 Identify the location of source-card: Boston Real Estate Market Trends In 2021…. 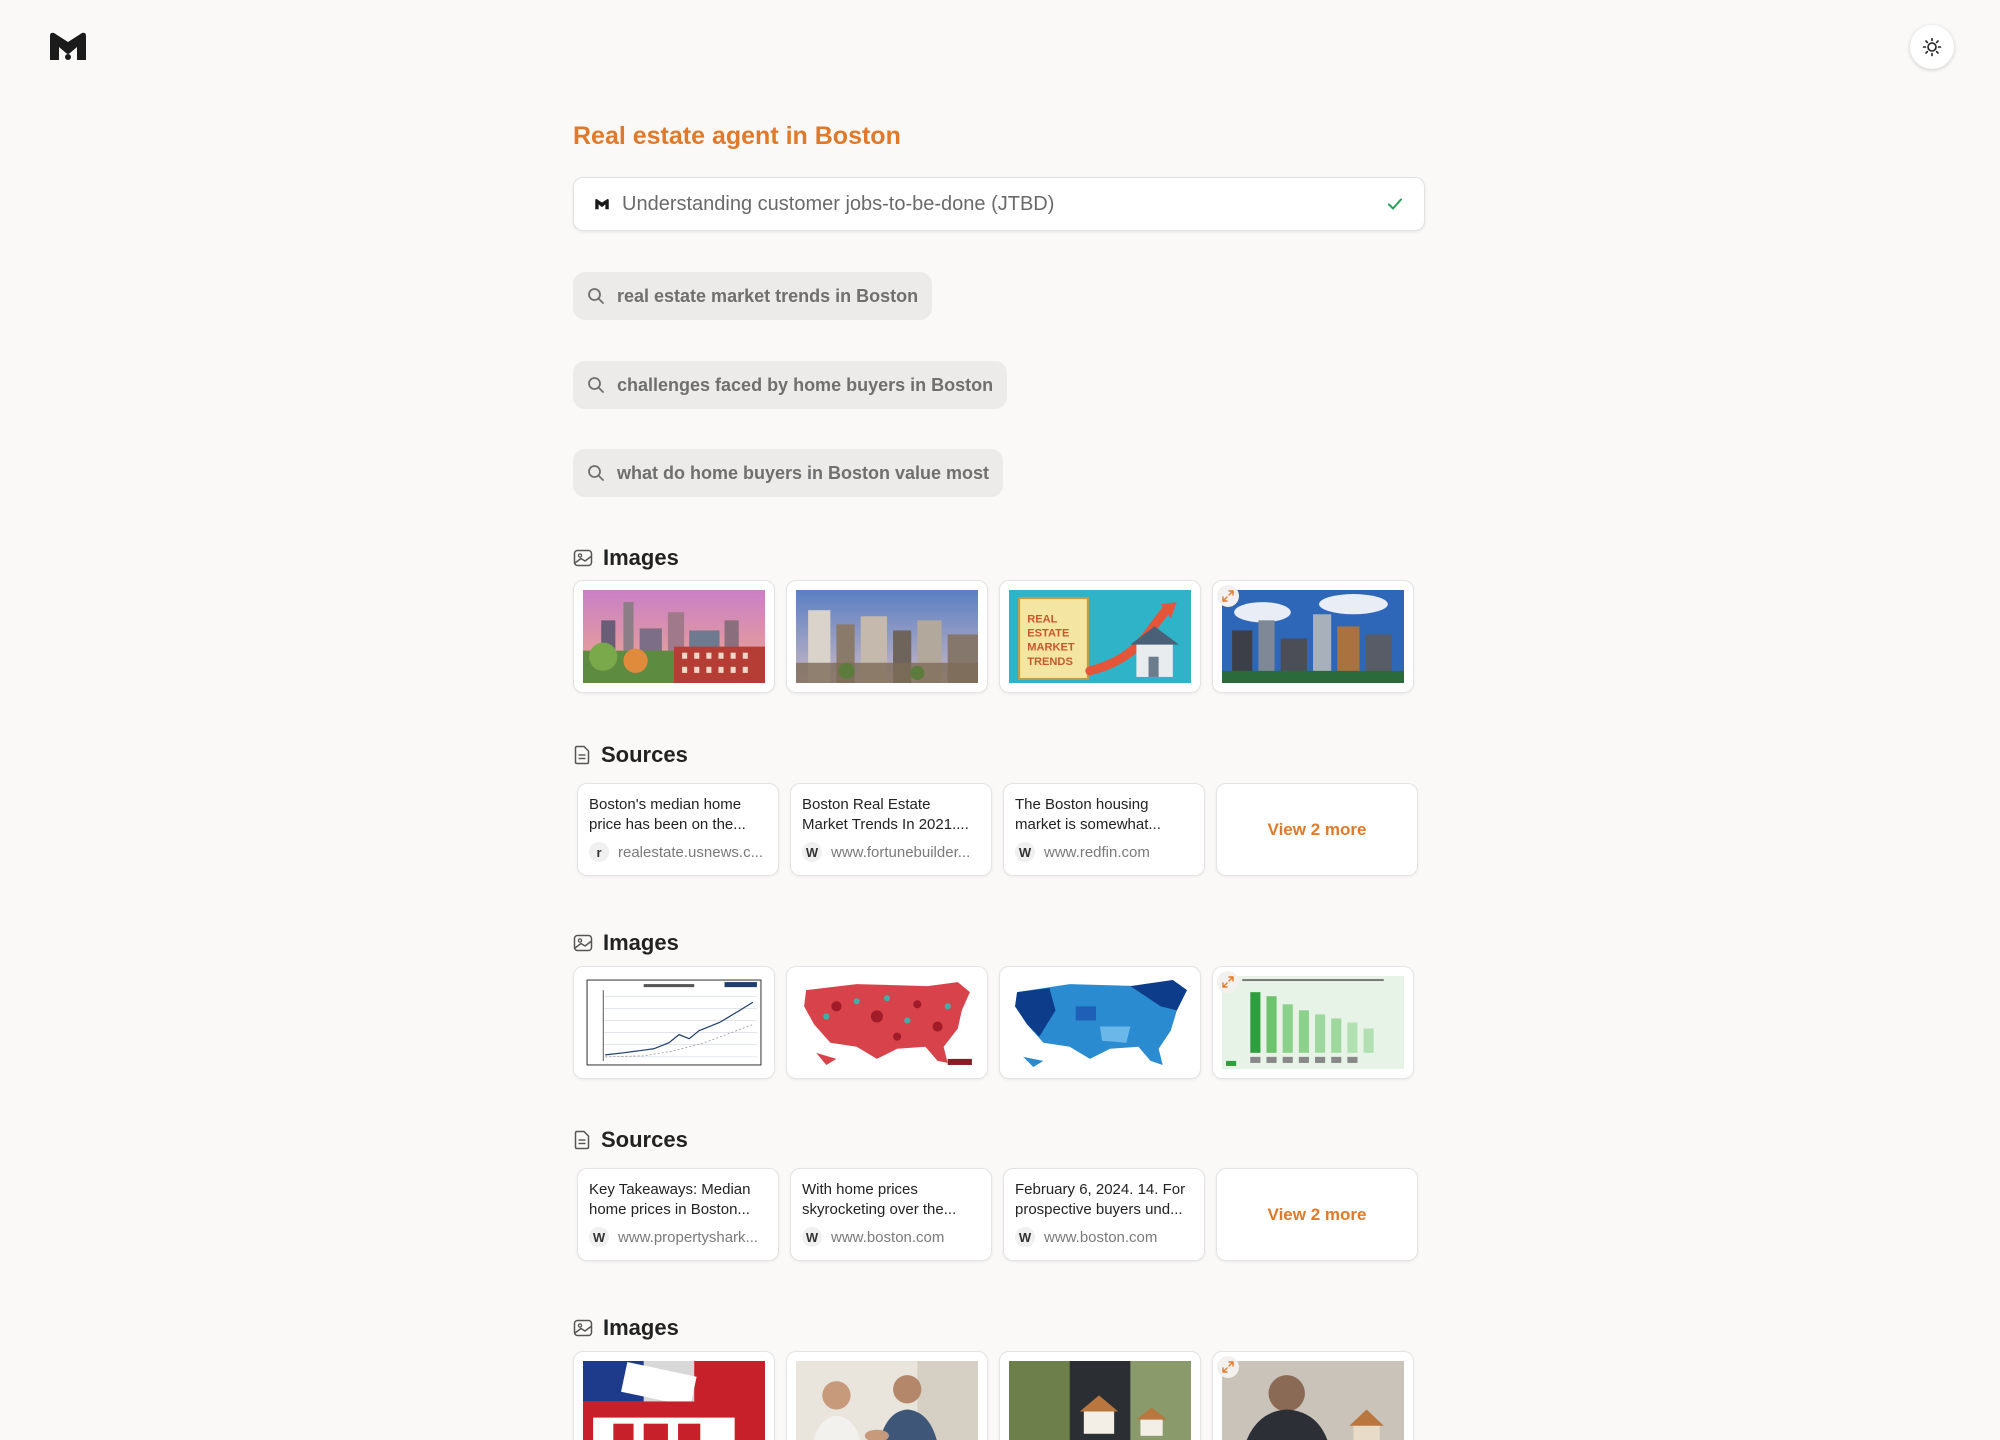
(891, 829).